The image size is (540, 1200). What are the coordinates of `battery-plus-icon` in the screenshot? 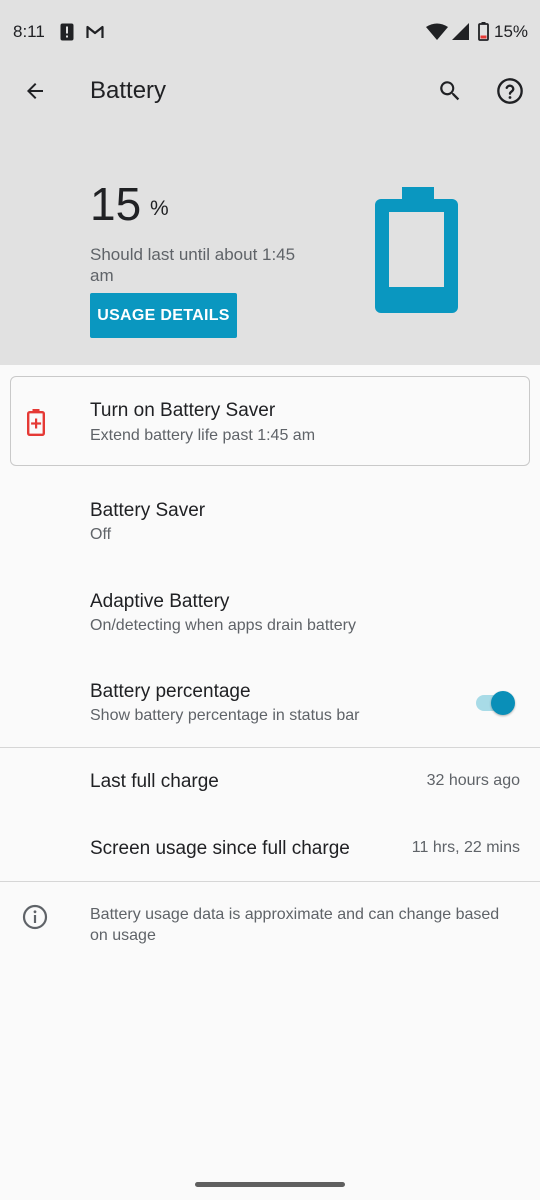 It's located at (36, 422).